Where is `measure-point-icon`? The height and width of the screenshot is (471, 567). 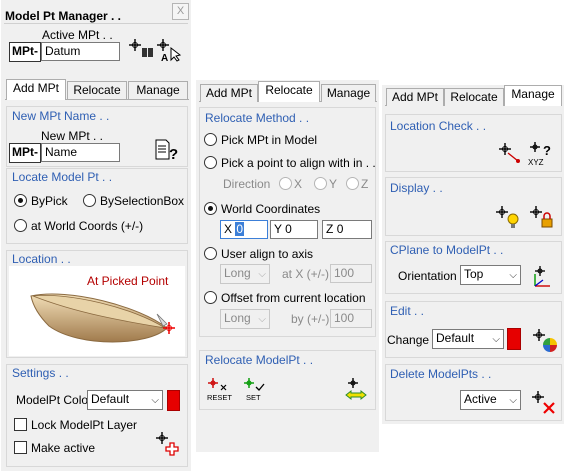 measure-point-icon is located at coordinates (509, 153).